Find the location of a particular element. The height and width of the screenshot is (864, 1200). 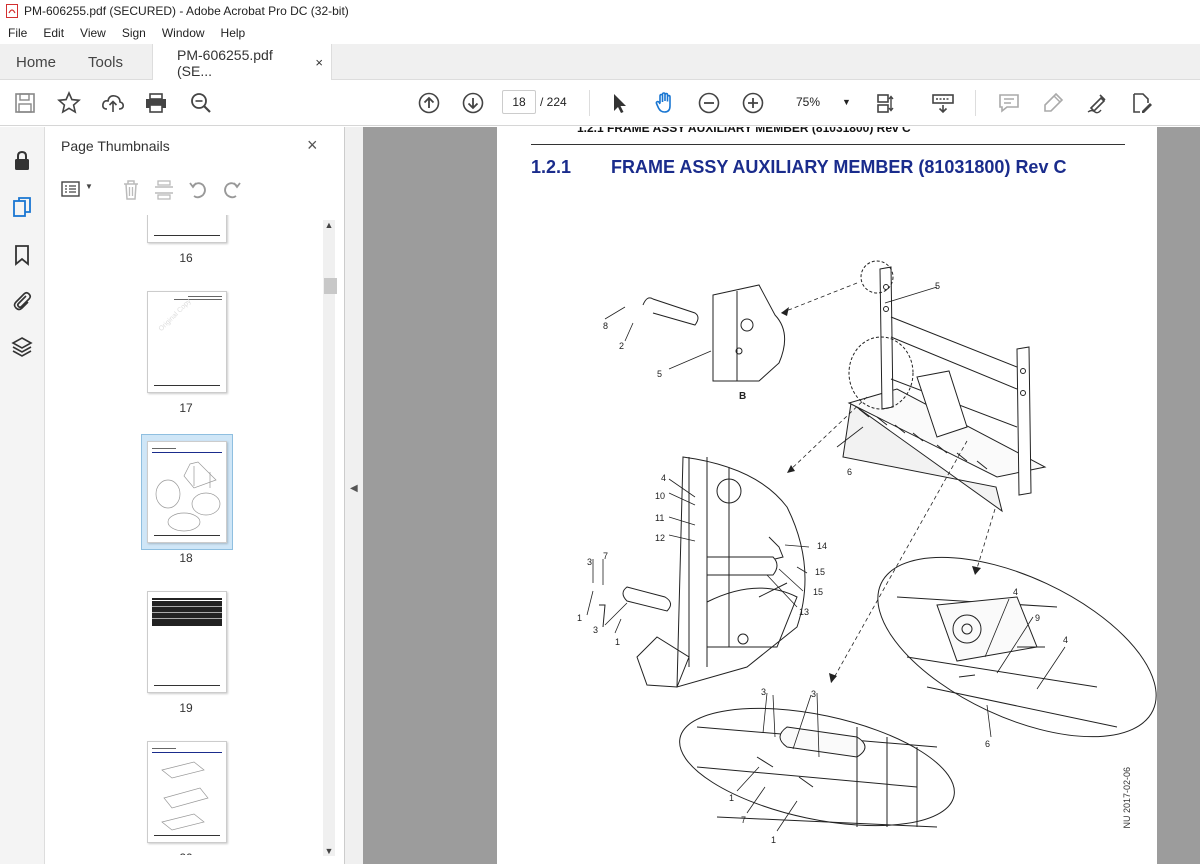

comment-icon is located at coordinates (1009, 103).